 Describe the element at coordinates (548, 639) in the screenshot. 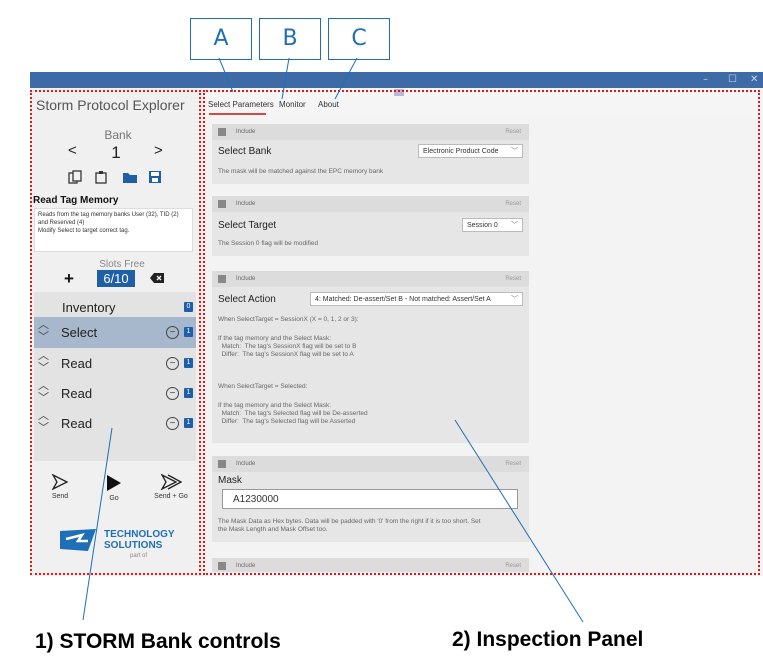

I see `inspection-panel-caption: 2) Inspection Panel` at that location.